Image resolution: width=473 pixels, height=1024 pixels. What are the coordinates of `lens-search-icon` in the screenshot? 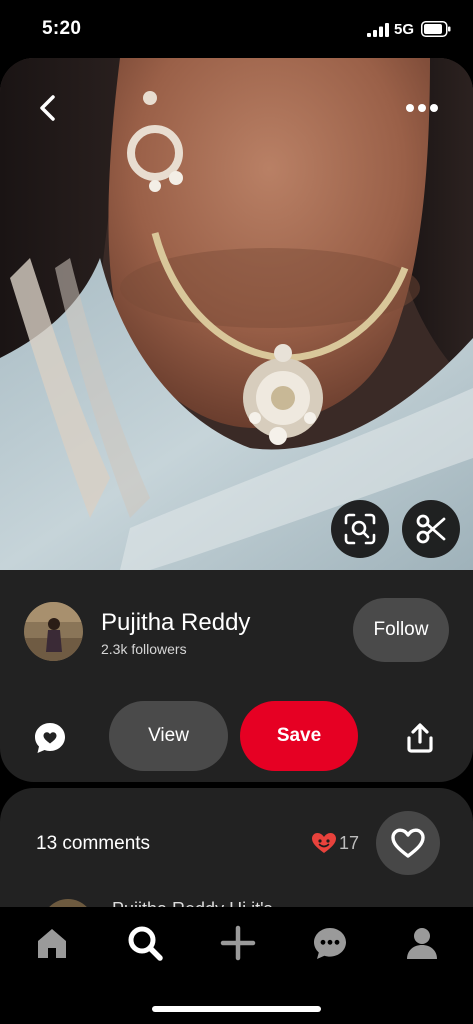 It's located at (360, 529).